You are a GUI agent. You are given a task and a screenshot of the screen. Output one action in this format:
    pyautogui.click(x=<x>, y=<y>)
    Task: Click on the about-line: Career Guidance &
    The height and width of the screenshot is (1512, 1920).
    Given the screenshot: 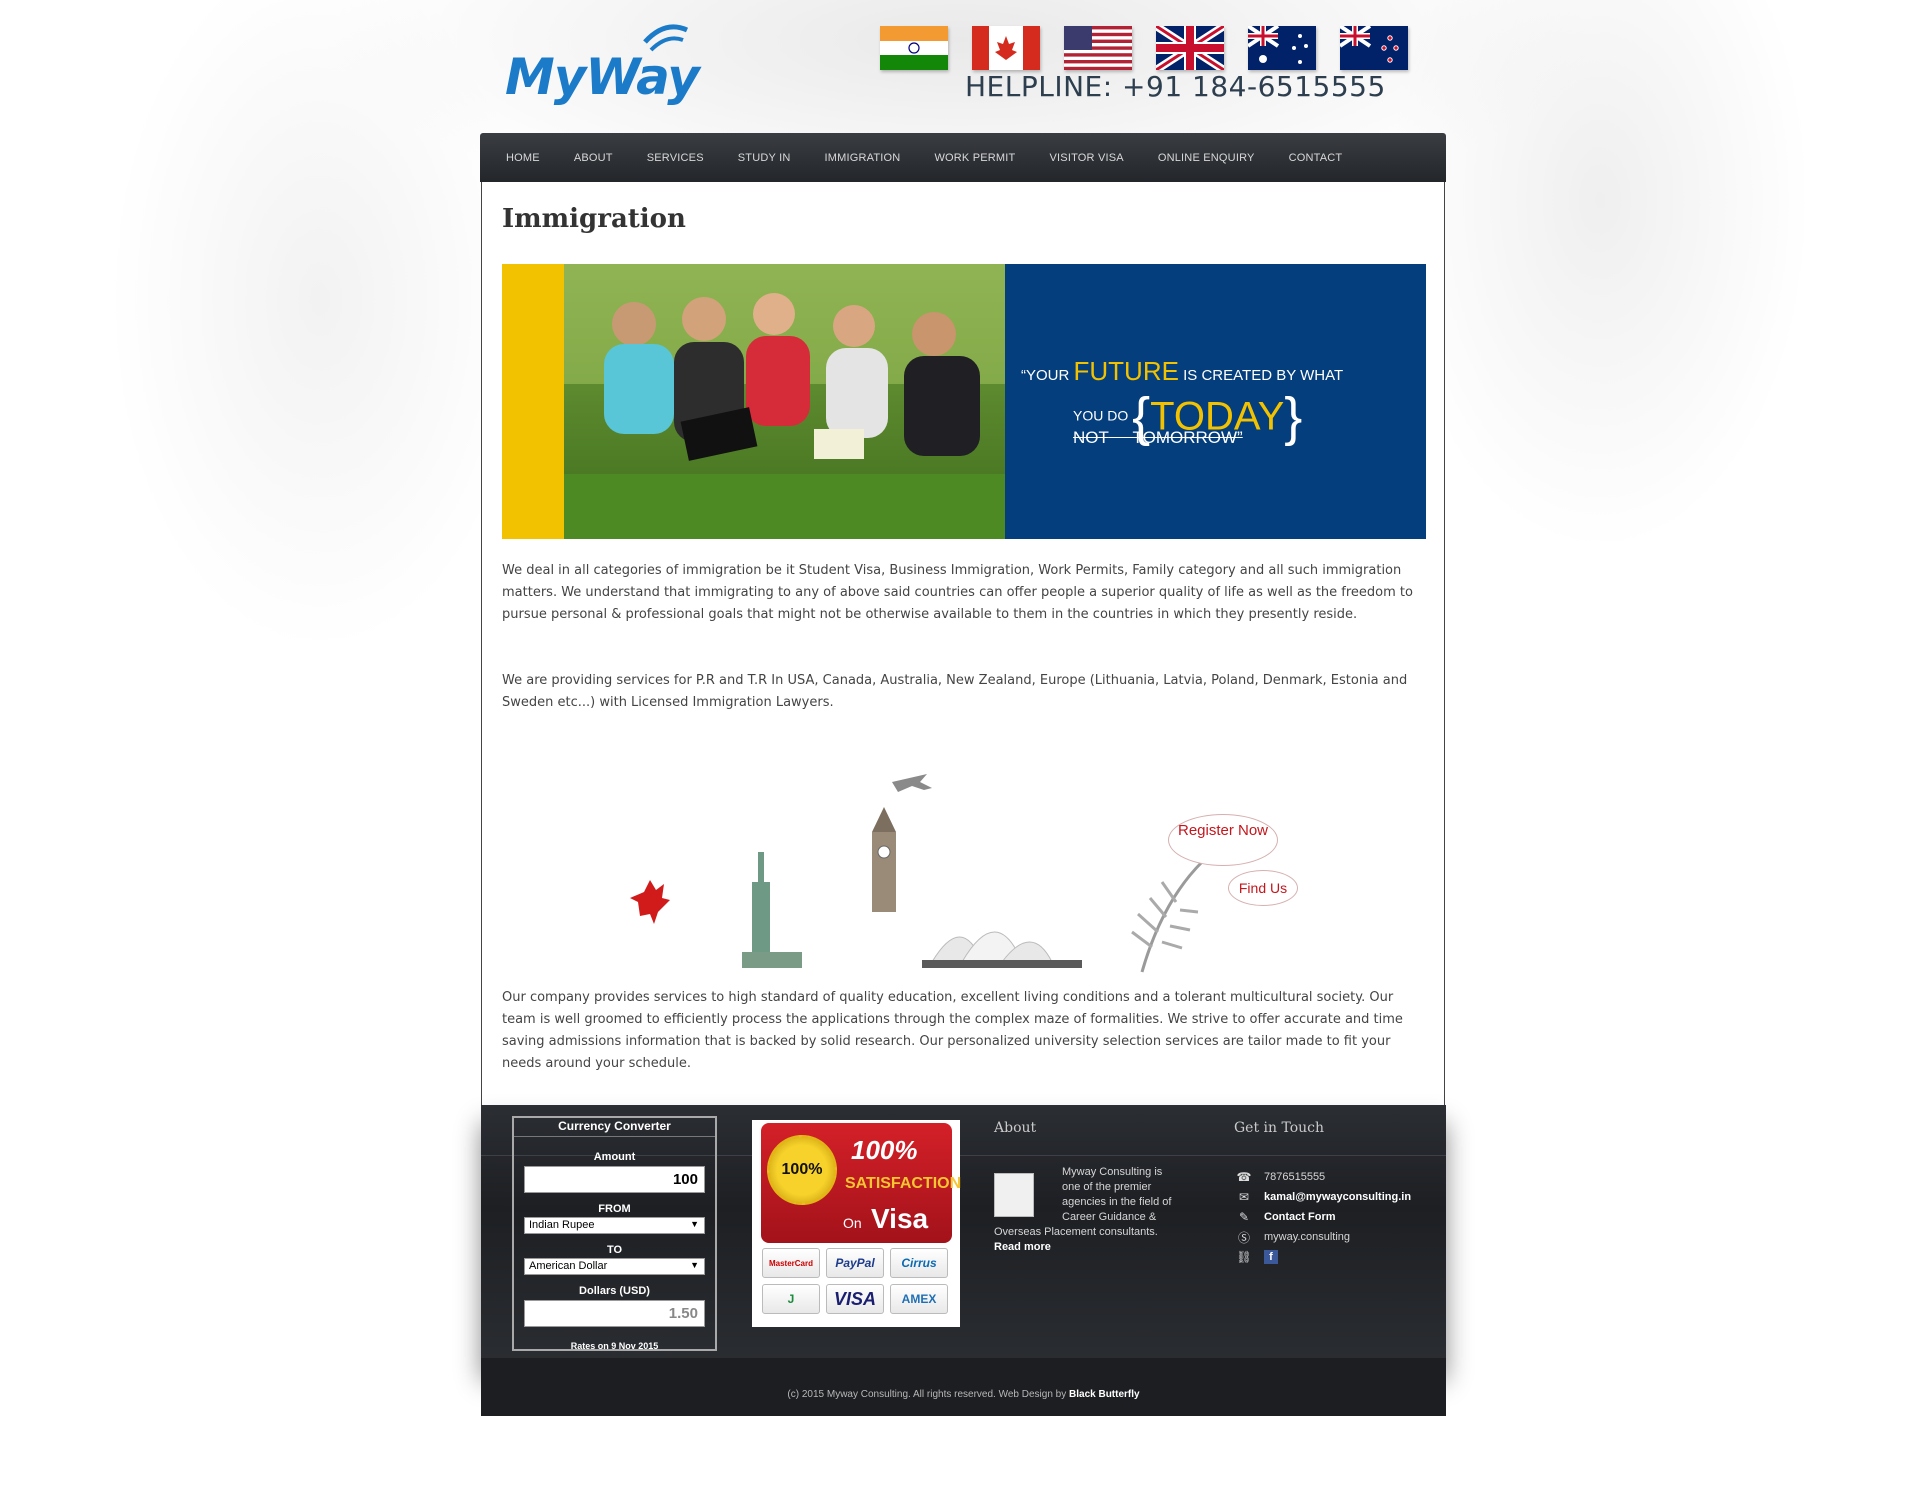 What is the action you would take?
    pyautogui.click(x=1109, y=1217)
    